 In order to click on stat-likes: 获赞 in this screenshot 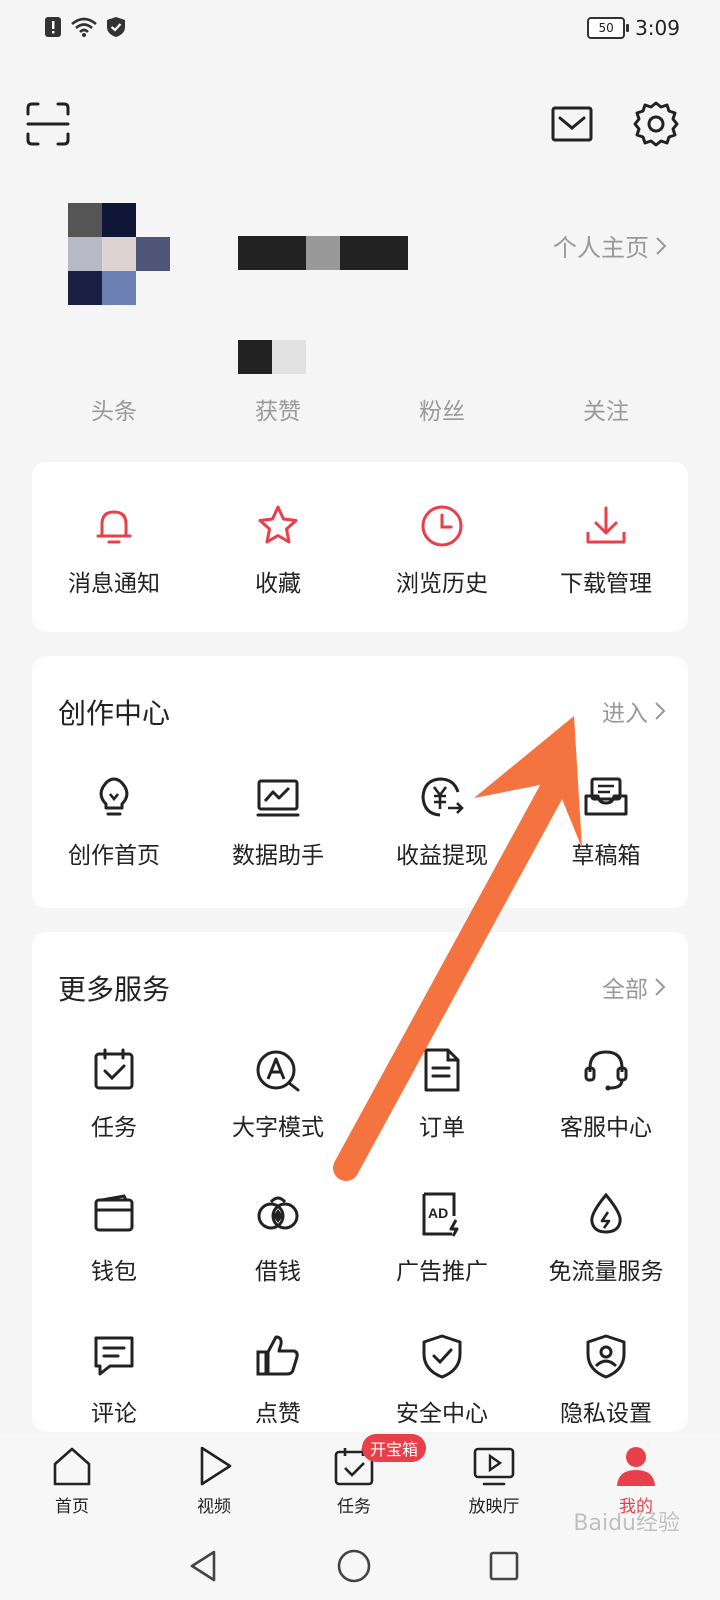, I will do `click(278, 409)`.